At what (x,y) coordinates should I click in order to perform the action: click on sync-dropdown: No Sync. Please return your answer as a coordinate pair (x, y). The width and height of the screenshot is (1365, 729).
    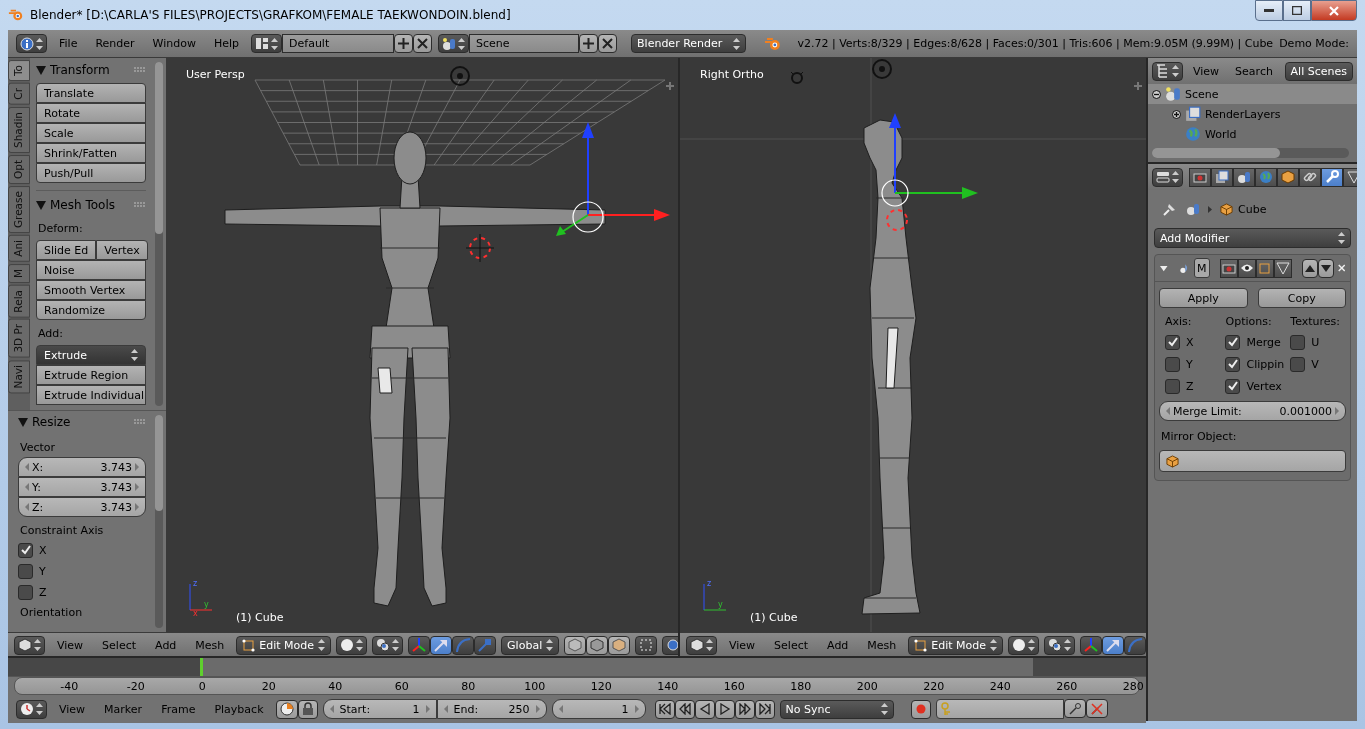
    Looking at the image, I should click on (836, 709).